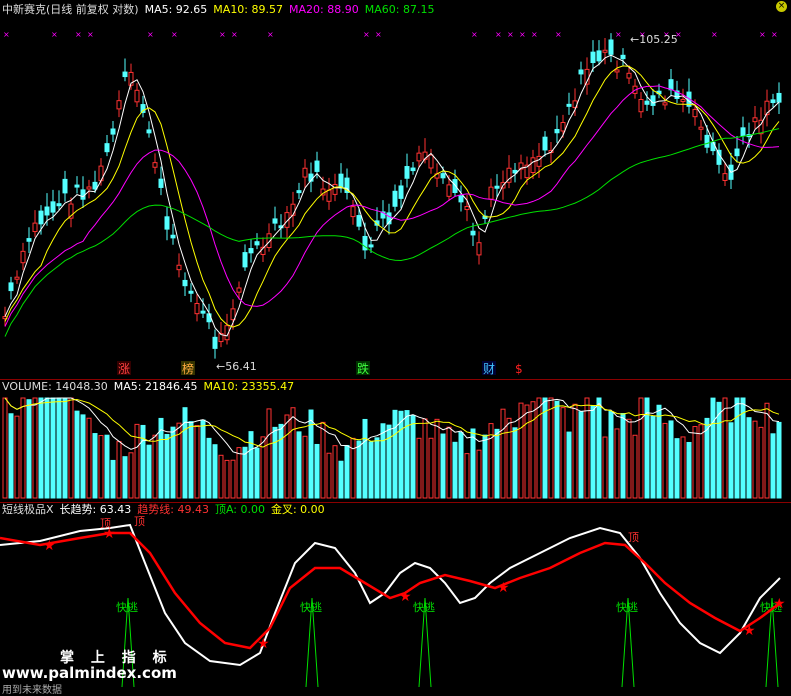 The image size is (791, 696). I want to click on price-high-mark: ←105.25, so click(654, 39).